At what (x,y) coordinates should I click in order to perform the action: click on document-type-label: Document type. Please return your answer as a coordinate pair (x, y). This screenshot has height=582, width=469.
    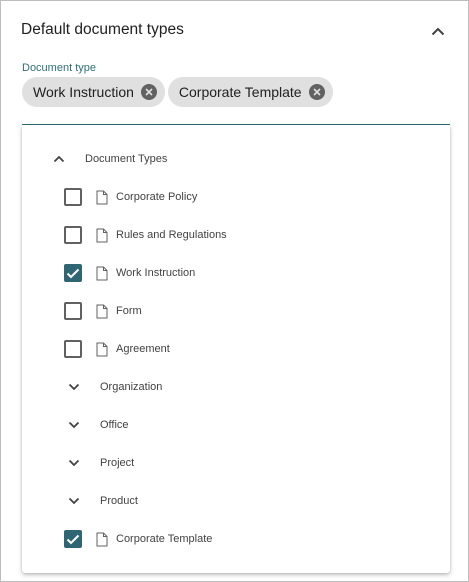
    Looking at the image, I should click on (59, 68).